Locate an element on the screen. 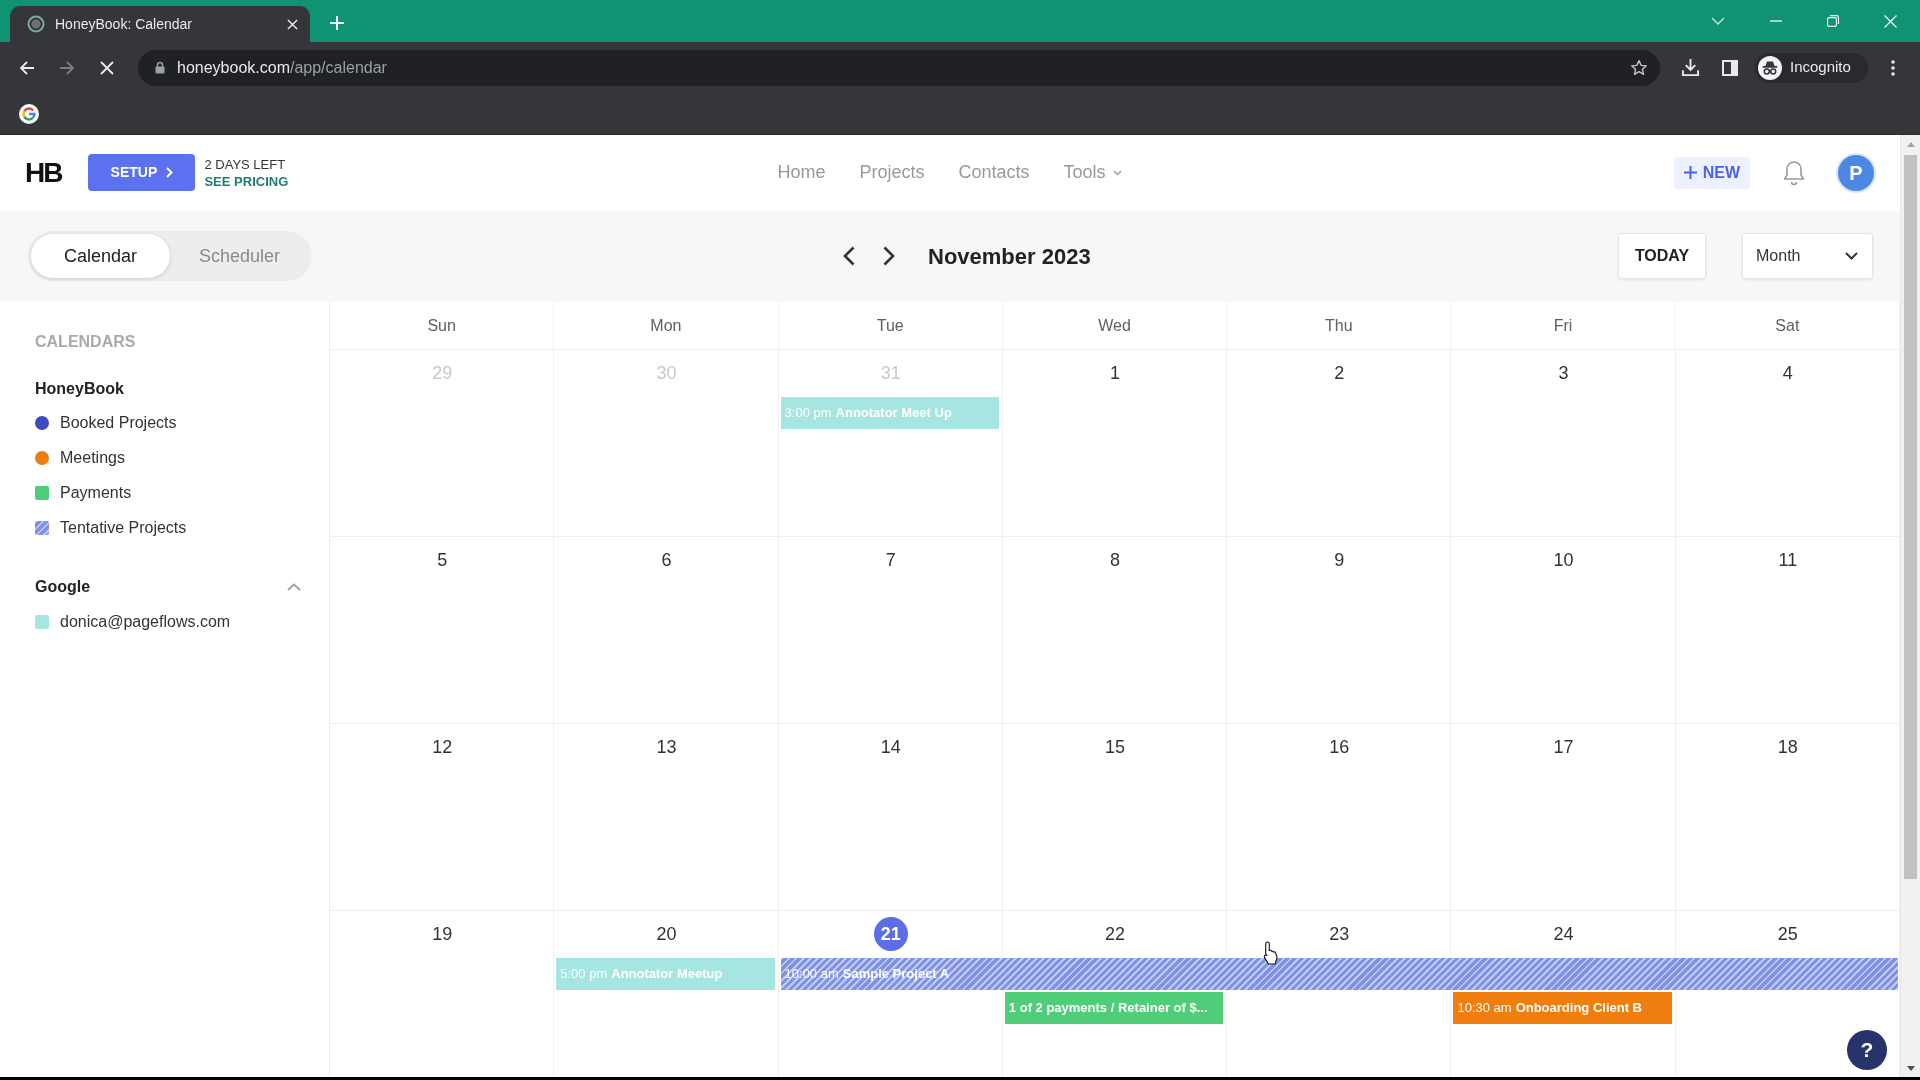 This screenshot has height=1080, width=1920. calendar-toggle: Booked Projects is located at coordinates (168, 422).